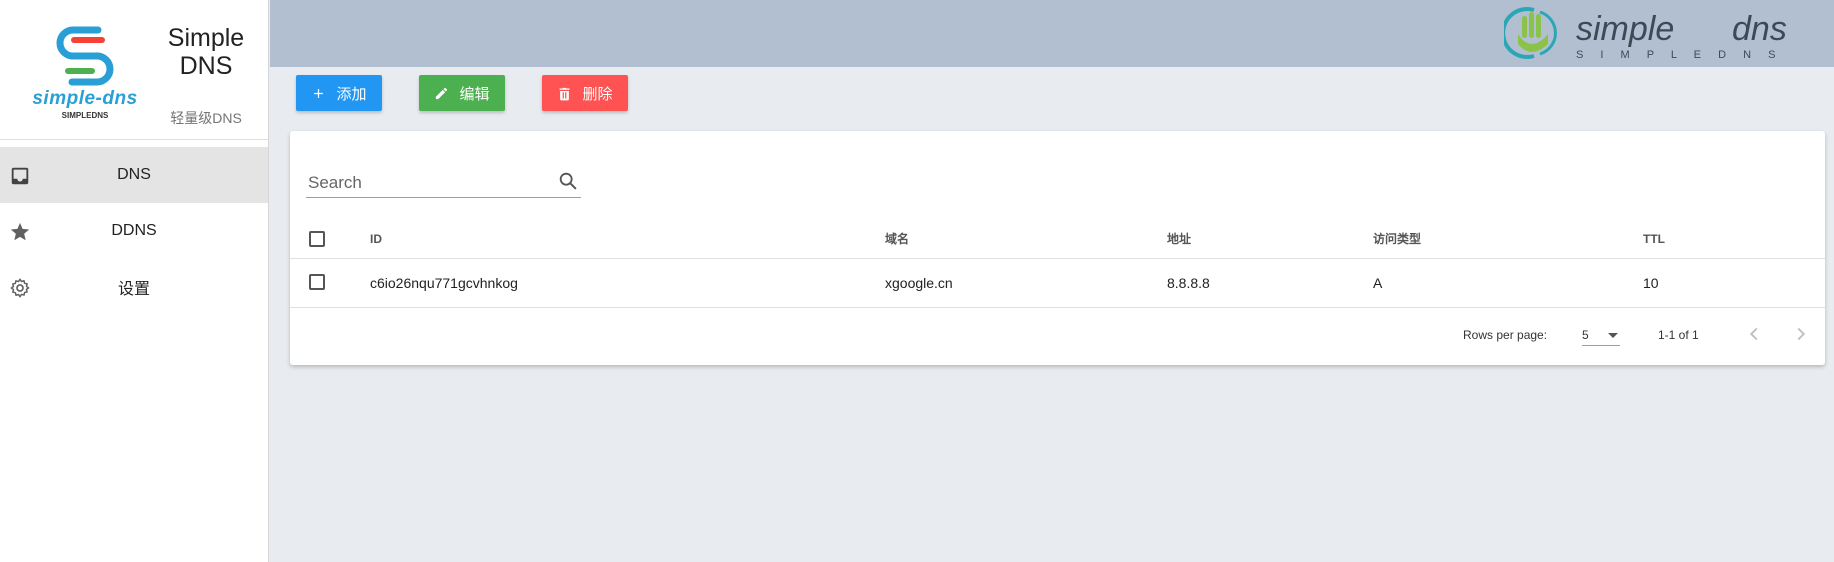 The height and width of the screenshot is (562, 1834). I want to click on add-button: 添加, so click(339, 93).